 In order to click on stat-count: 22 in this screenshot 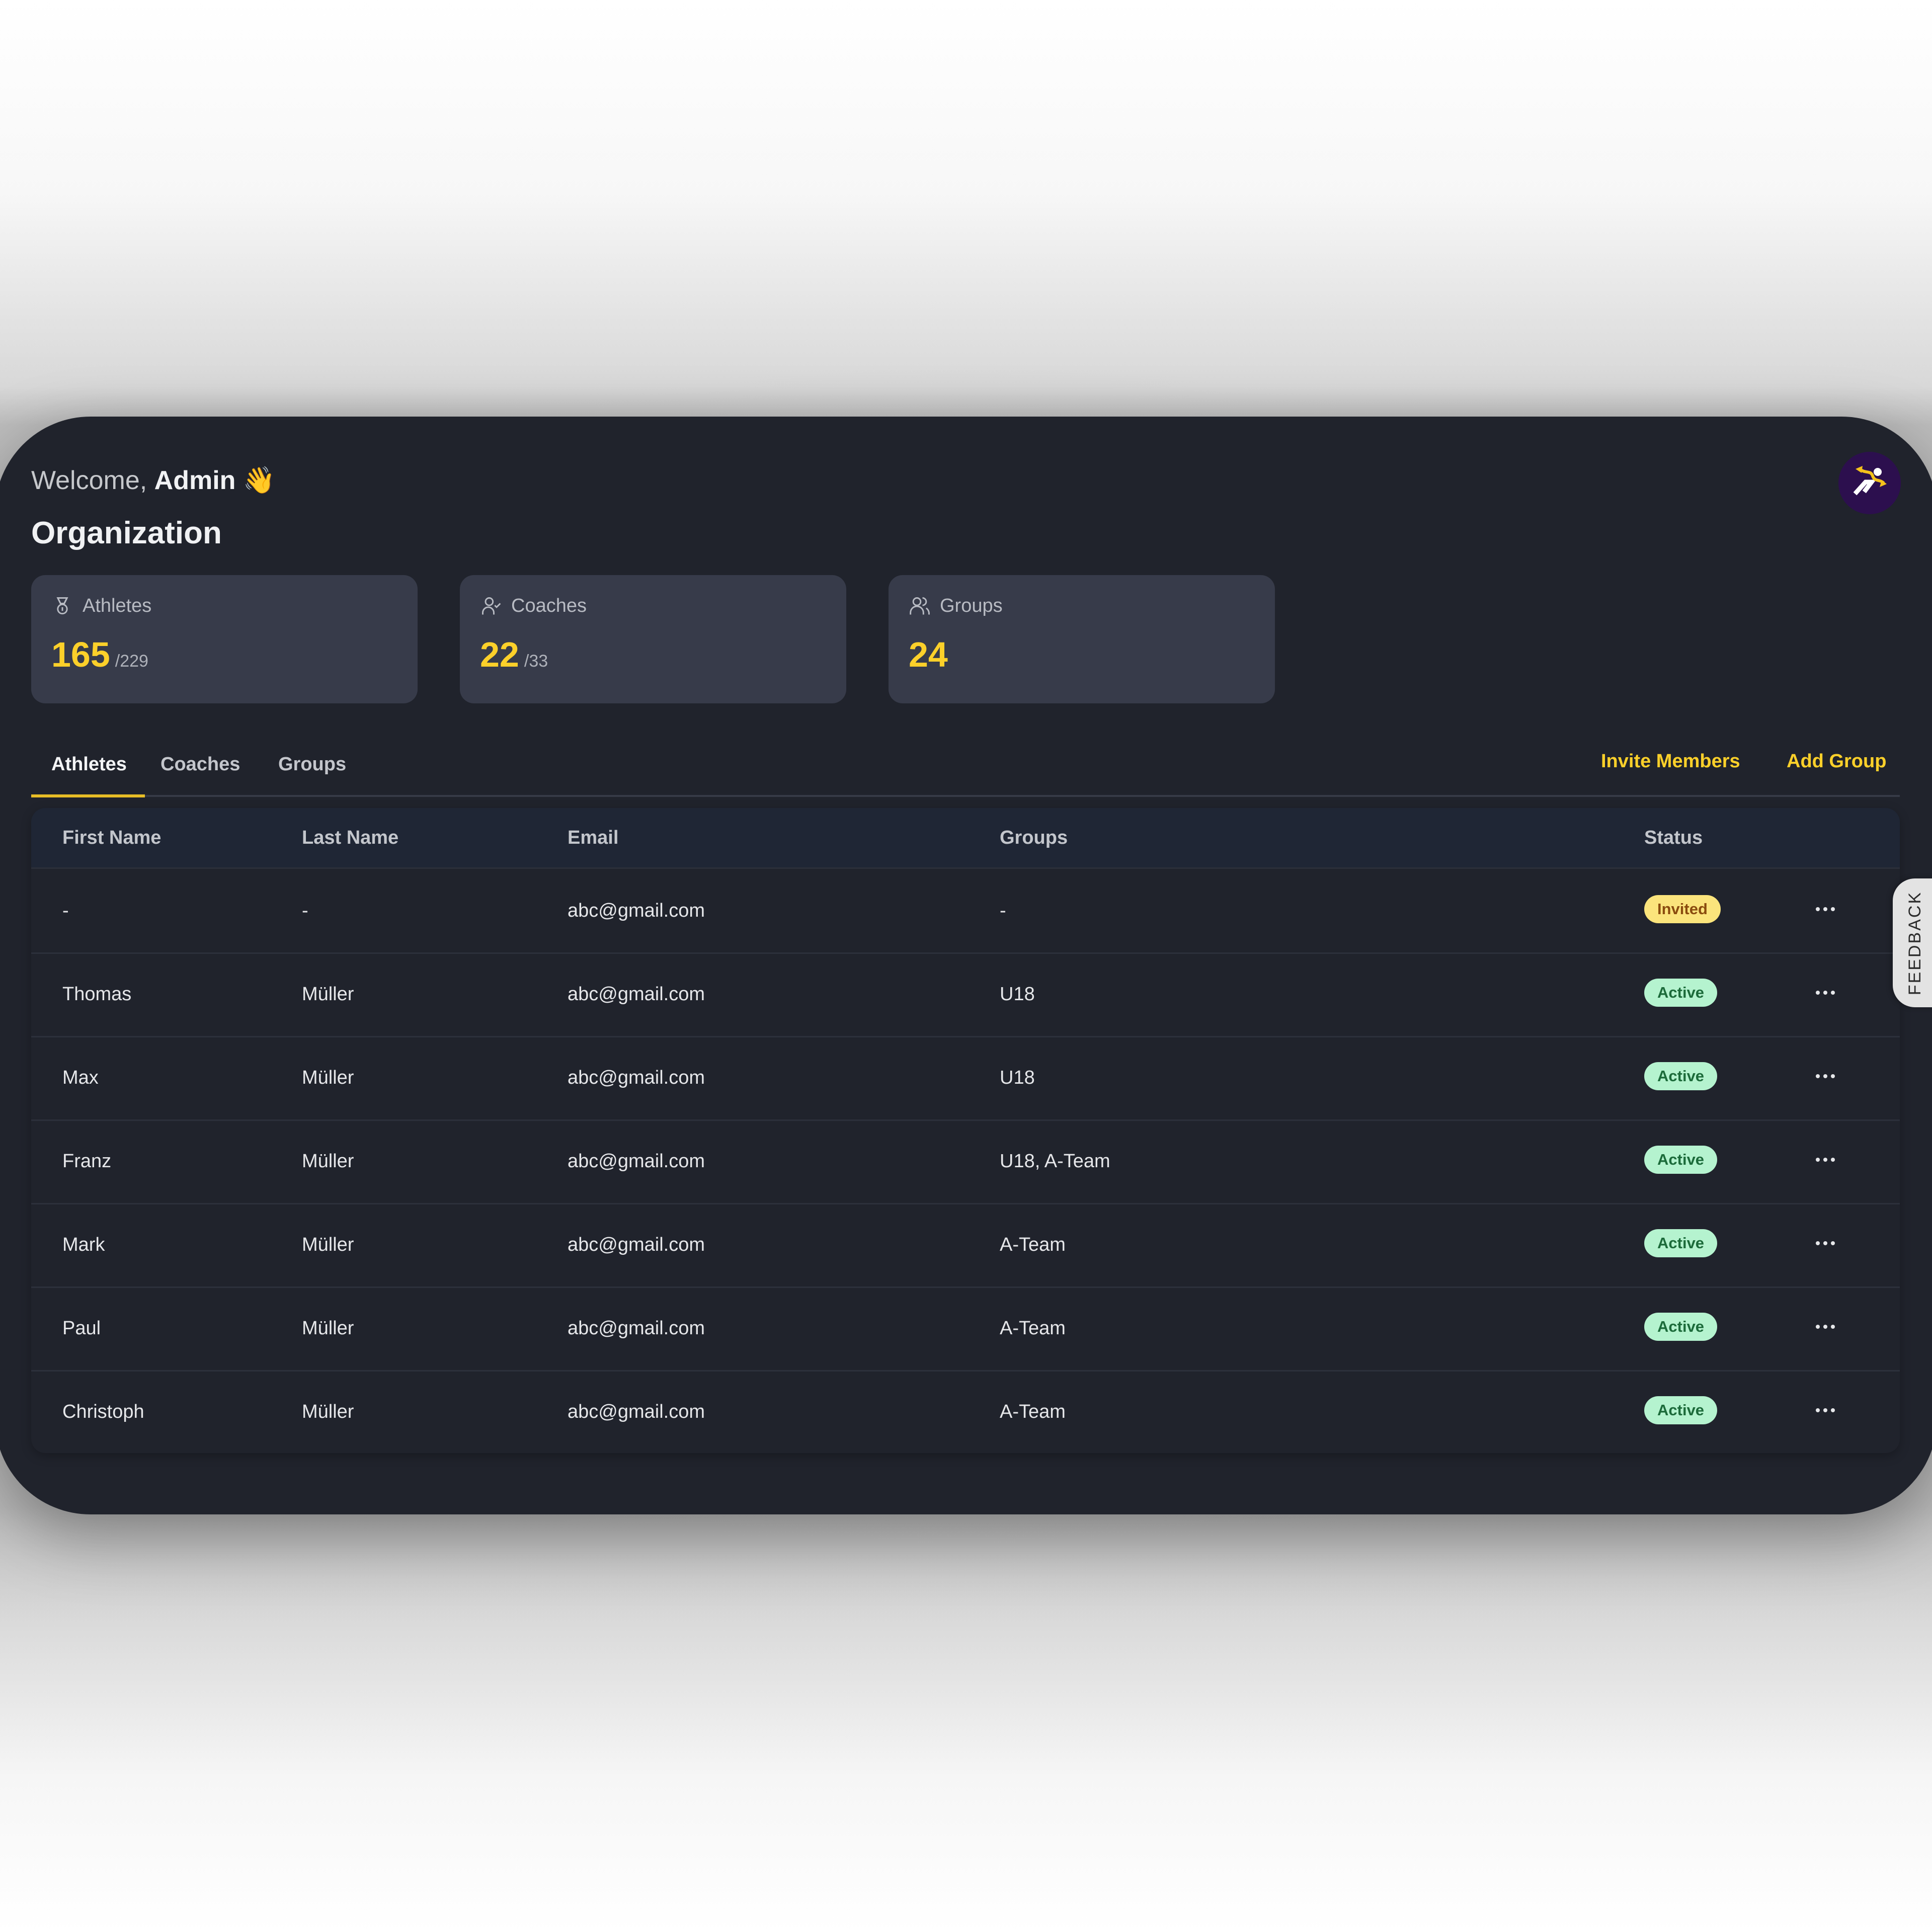, I will do `click(500, 654)`.